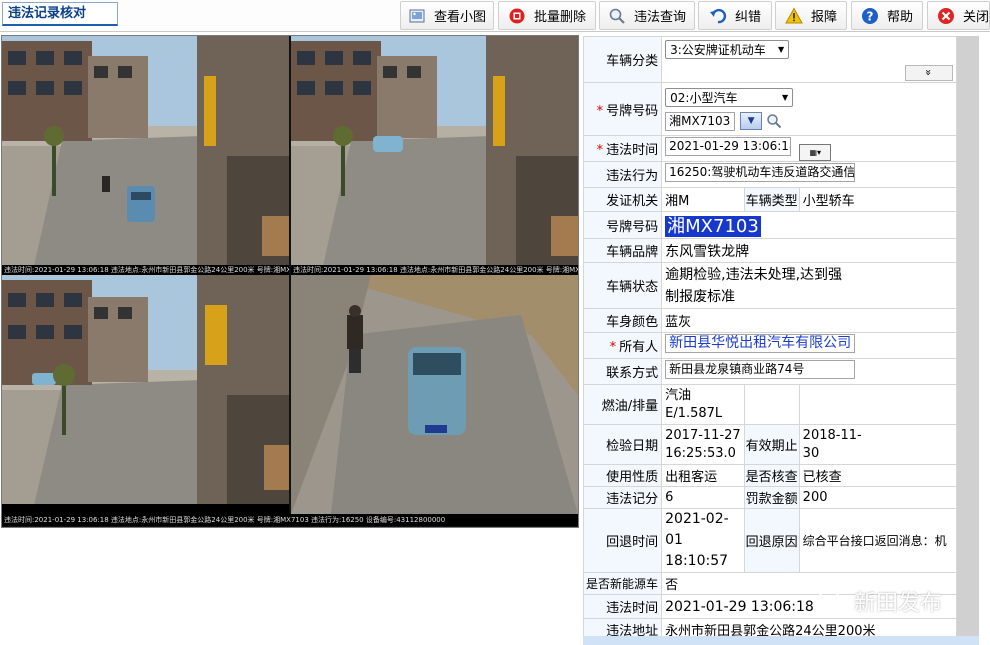  Describe the element at coordinates (728, 146) in the screenshot. I see `violation-time-input: 2021-01-29 13:06:18` at that location.